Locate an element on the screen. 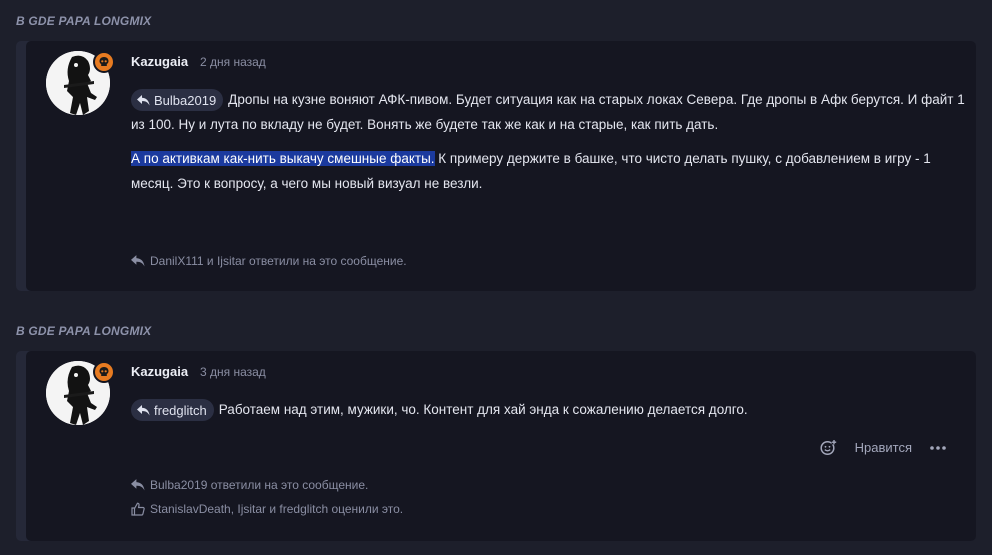 Image resolution: width=992 pixels, height=555 pixels. replies-info: Bulba2019 ответили на это сообщение. is located at coordinates (249, 485).